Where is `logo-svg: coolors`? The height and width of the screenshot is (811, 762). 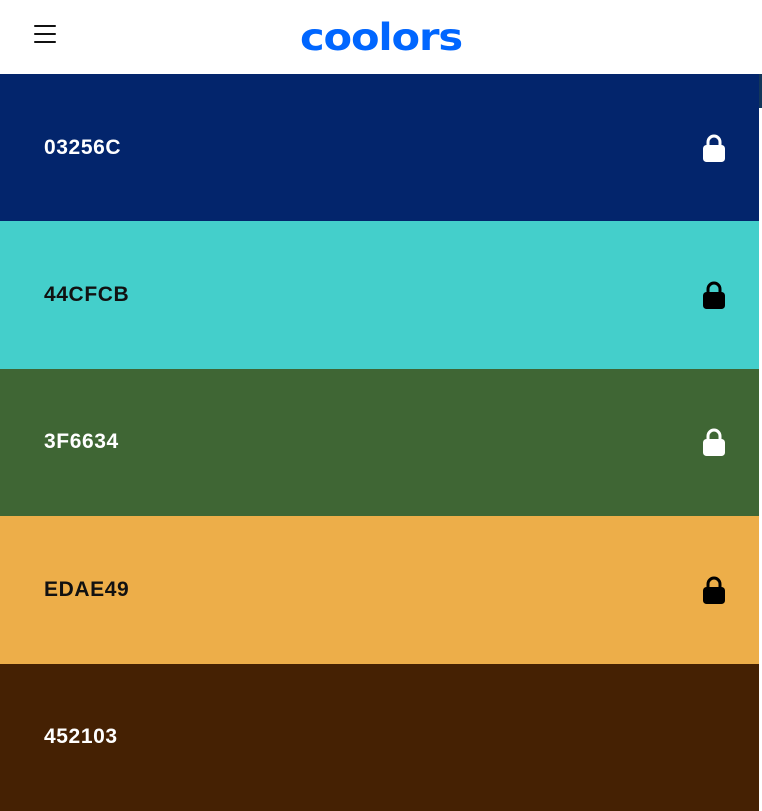 logo-svg: coolors is located at coordinates (381, 38).